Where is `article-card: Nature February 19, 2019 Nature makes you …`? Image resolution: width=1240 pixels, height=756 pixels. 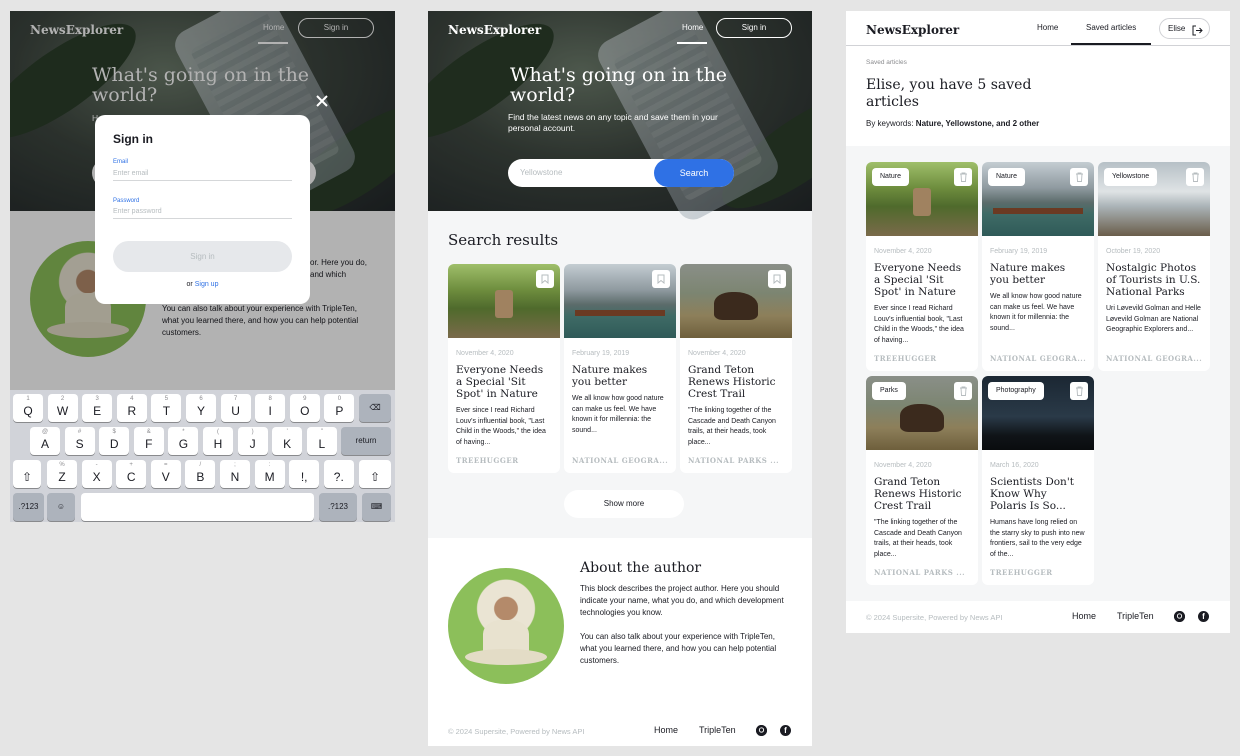
article-card: Nature February 19, 2019 Nature makes you … is located at coordinates (1038, 266).